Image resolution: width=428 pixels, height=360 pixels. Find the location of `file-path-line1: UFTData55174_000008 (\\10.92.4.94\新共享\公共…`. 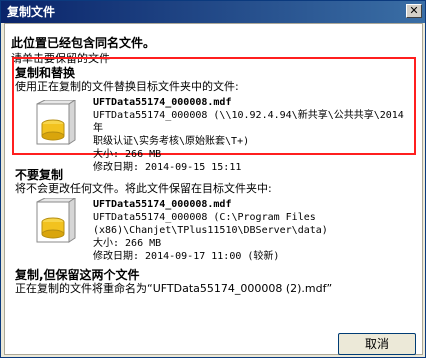

file-path-line1: UFTData55174_000008 (\\10.92.4.94\新共享\公共… is located at coordinates (248, 122).